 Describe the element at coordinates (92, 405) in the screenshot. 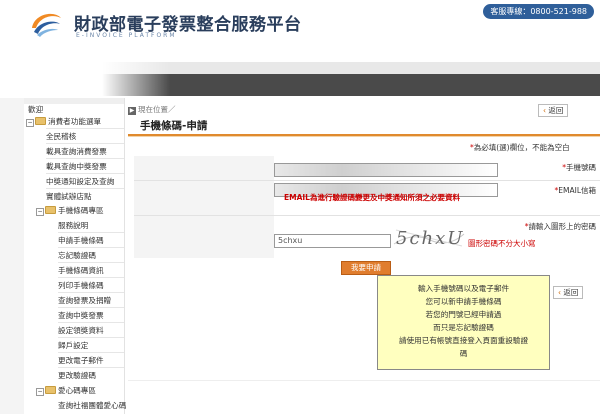

I see `sidebar-item-query-love-code: 查詢社福團體愛心碼` at that location.